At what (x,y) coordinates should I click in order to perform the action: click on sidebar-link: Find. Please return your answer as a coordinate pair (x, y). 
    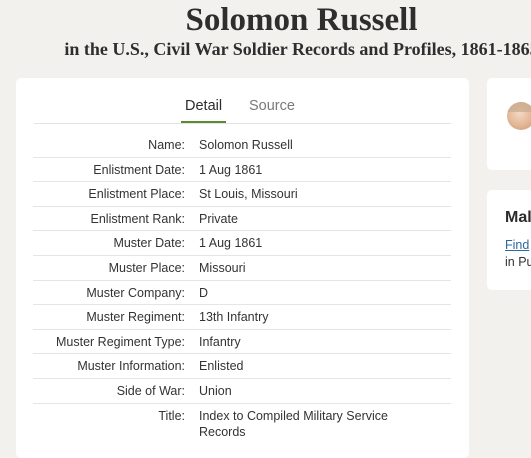
    Looking at the image, I should click on (517, 245).